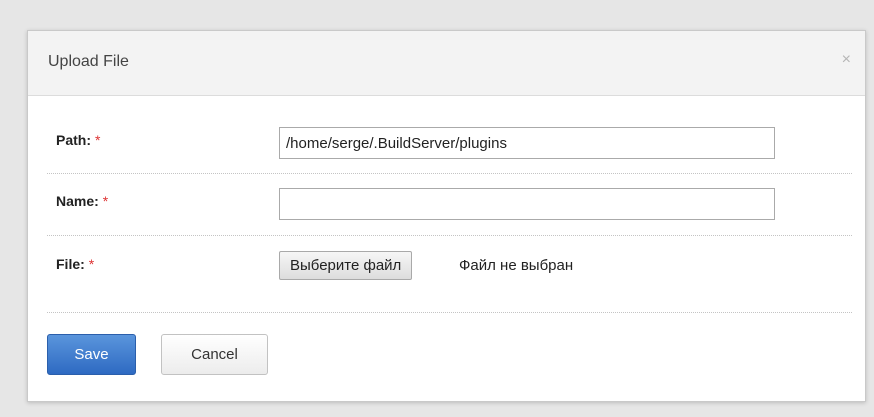 The image size is (874, 417). What do you see at coordinates (88, 61) in the screenshot?
I see `dialog-title: Upload File` at bounding box center [88, 61].